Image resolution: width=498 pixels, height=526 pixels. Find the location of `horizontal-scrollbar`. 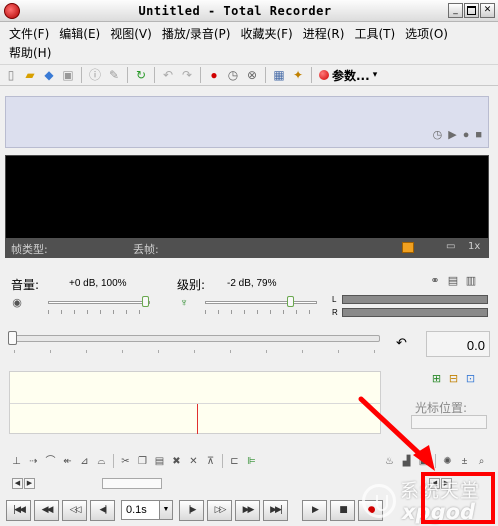

horizontal-scrollbar is located at coordinates (132, 483).